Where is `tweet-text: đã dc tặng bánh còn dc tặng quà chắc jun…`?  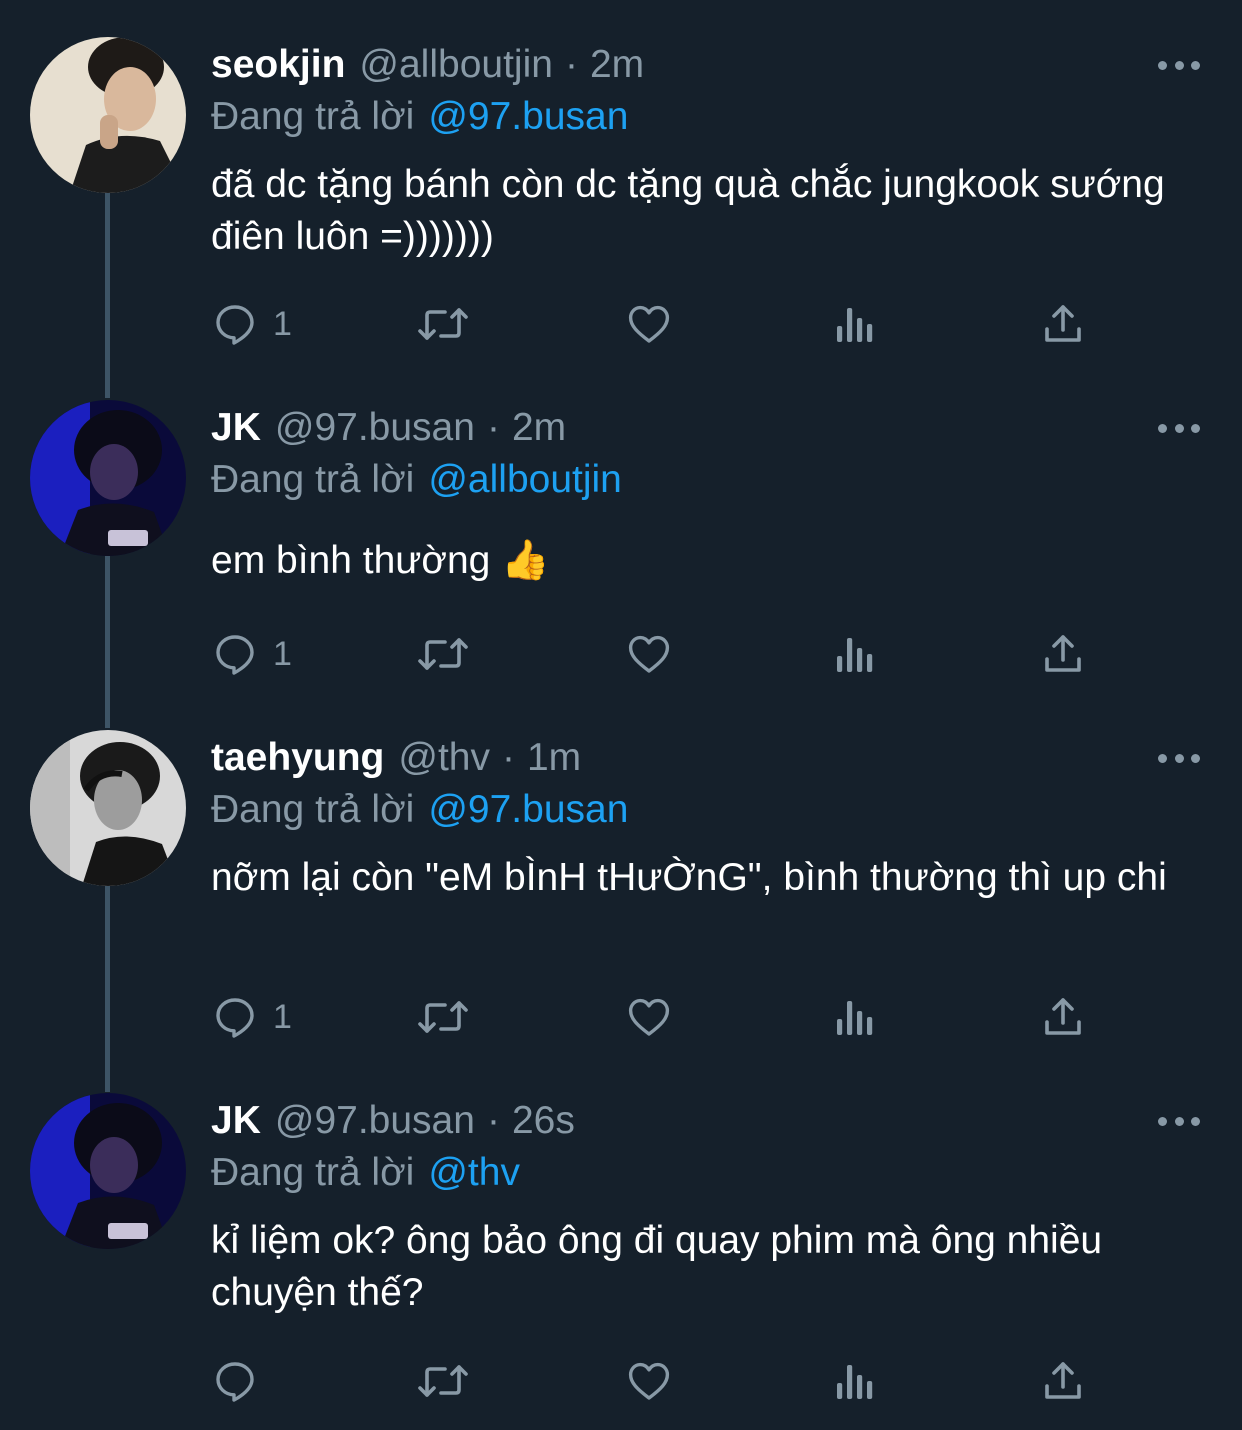 tweet-text: đã dc tặng bánh còn dc tặng quà chắc jun… is located at coordinates (688, 210).